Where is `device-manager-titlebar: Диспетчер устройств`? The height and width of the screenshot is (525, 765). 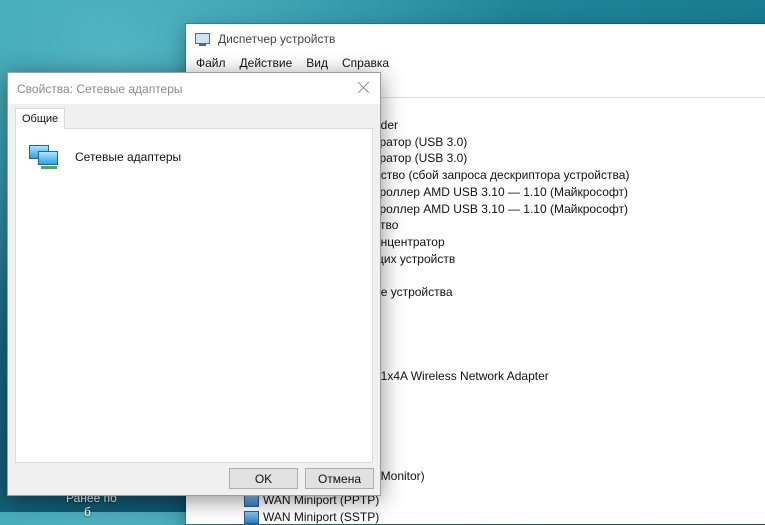
device-manager-titlebar: Диспетчер устройств is located at coordinates (475, 39).